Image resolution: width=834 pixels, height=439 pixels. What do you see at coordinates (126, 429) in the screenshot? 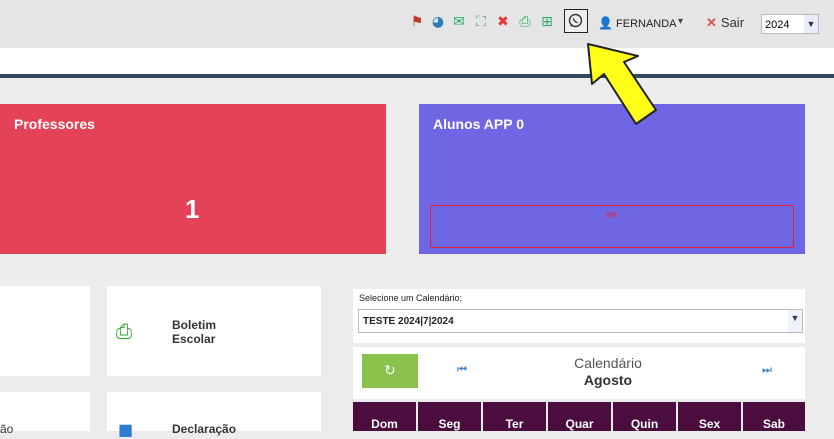
I see `document-icon: ■` at bounding box center [126, 429].